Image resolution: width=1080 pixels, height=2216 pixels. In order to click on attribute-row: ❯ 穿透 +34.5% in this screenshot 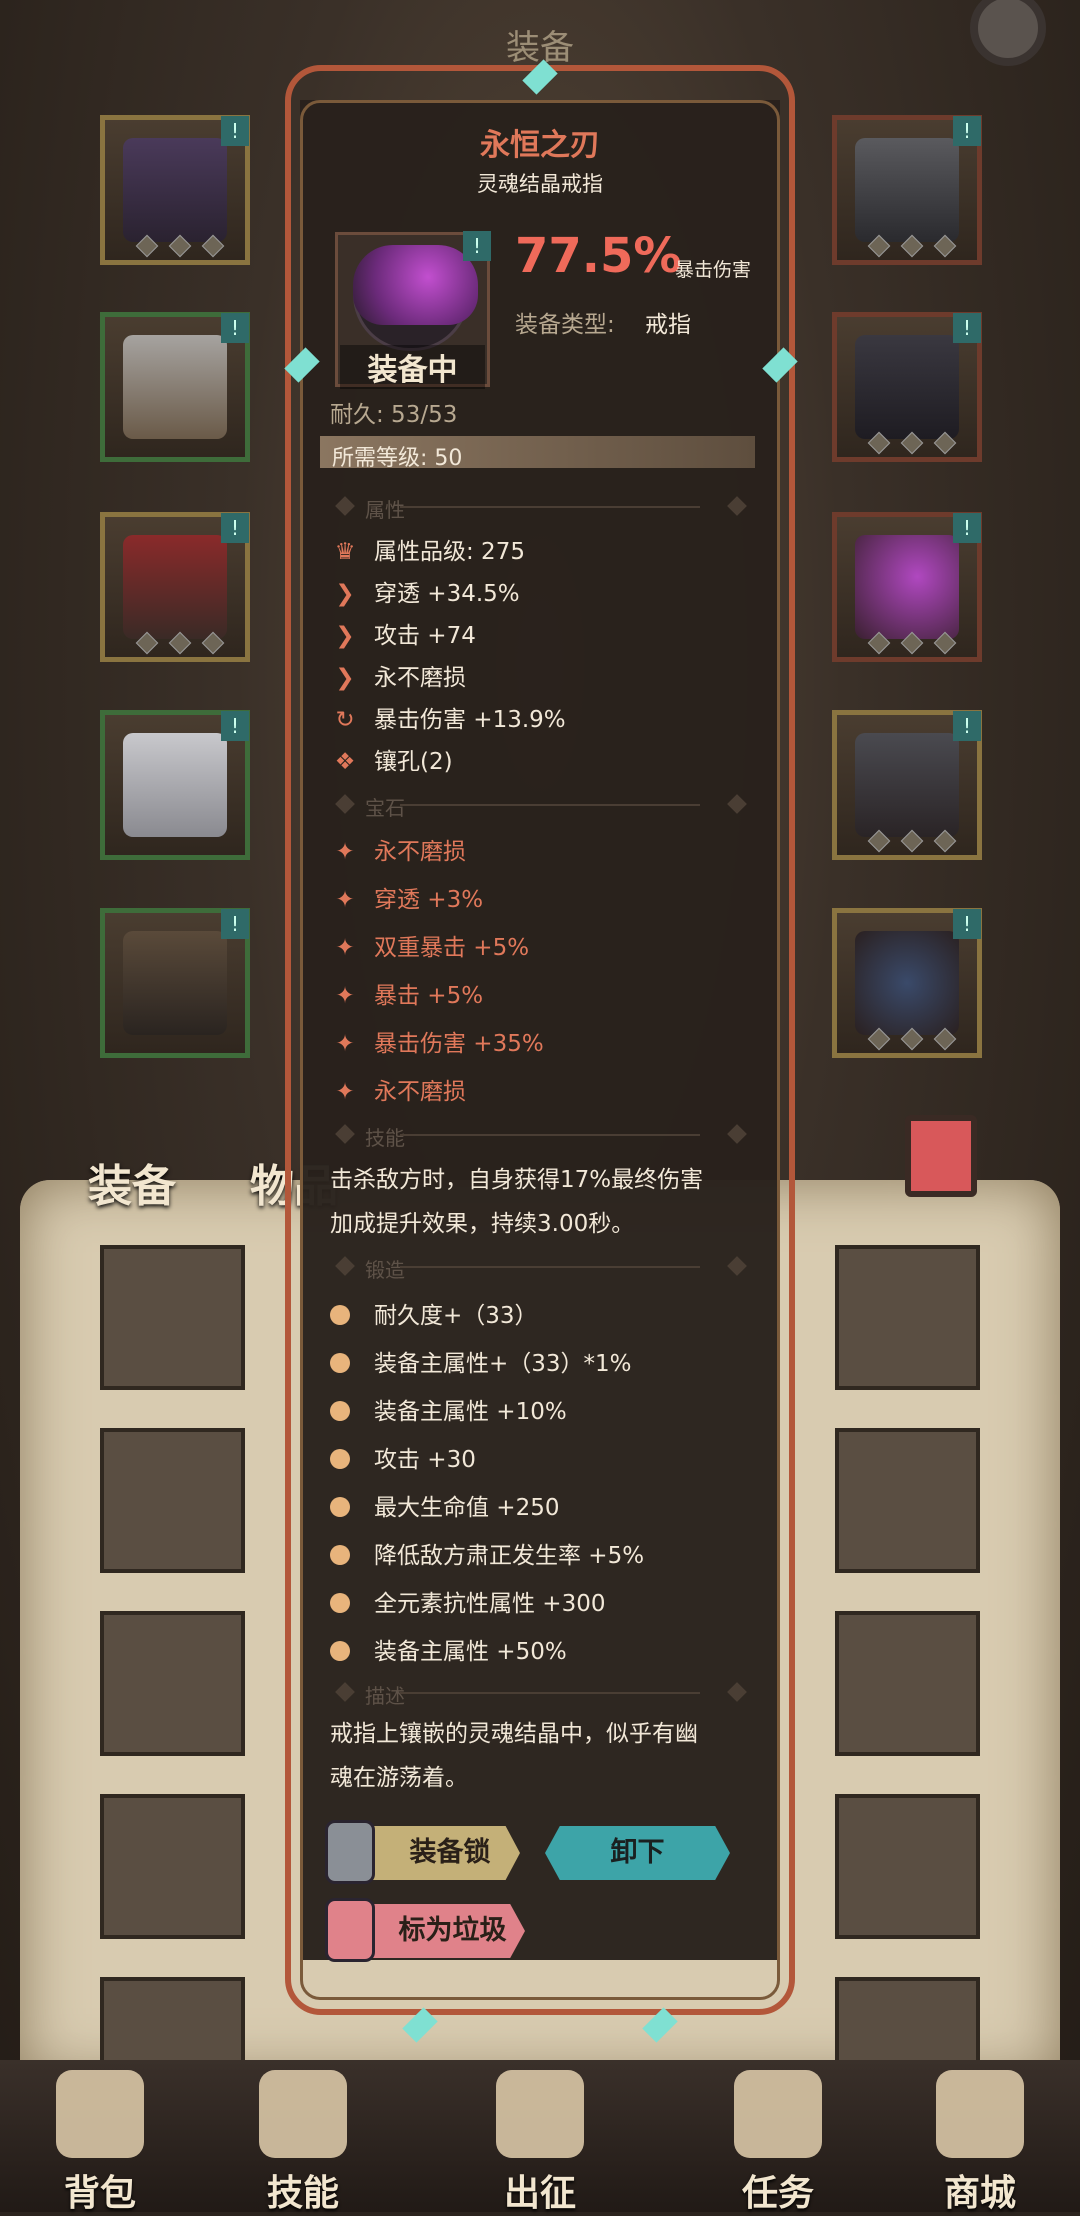, I will do `click(550, 591)`.